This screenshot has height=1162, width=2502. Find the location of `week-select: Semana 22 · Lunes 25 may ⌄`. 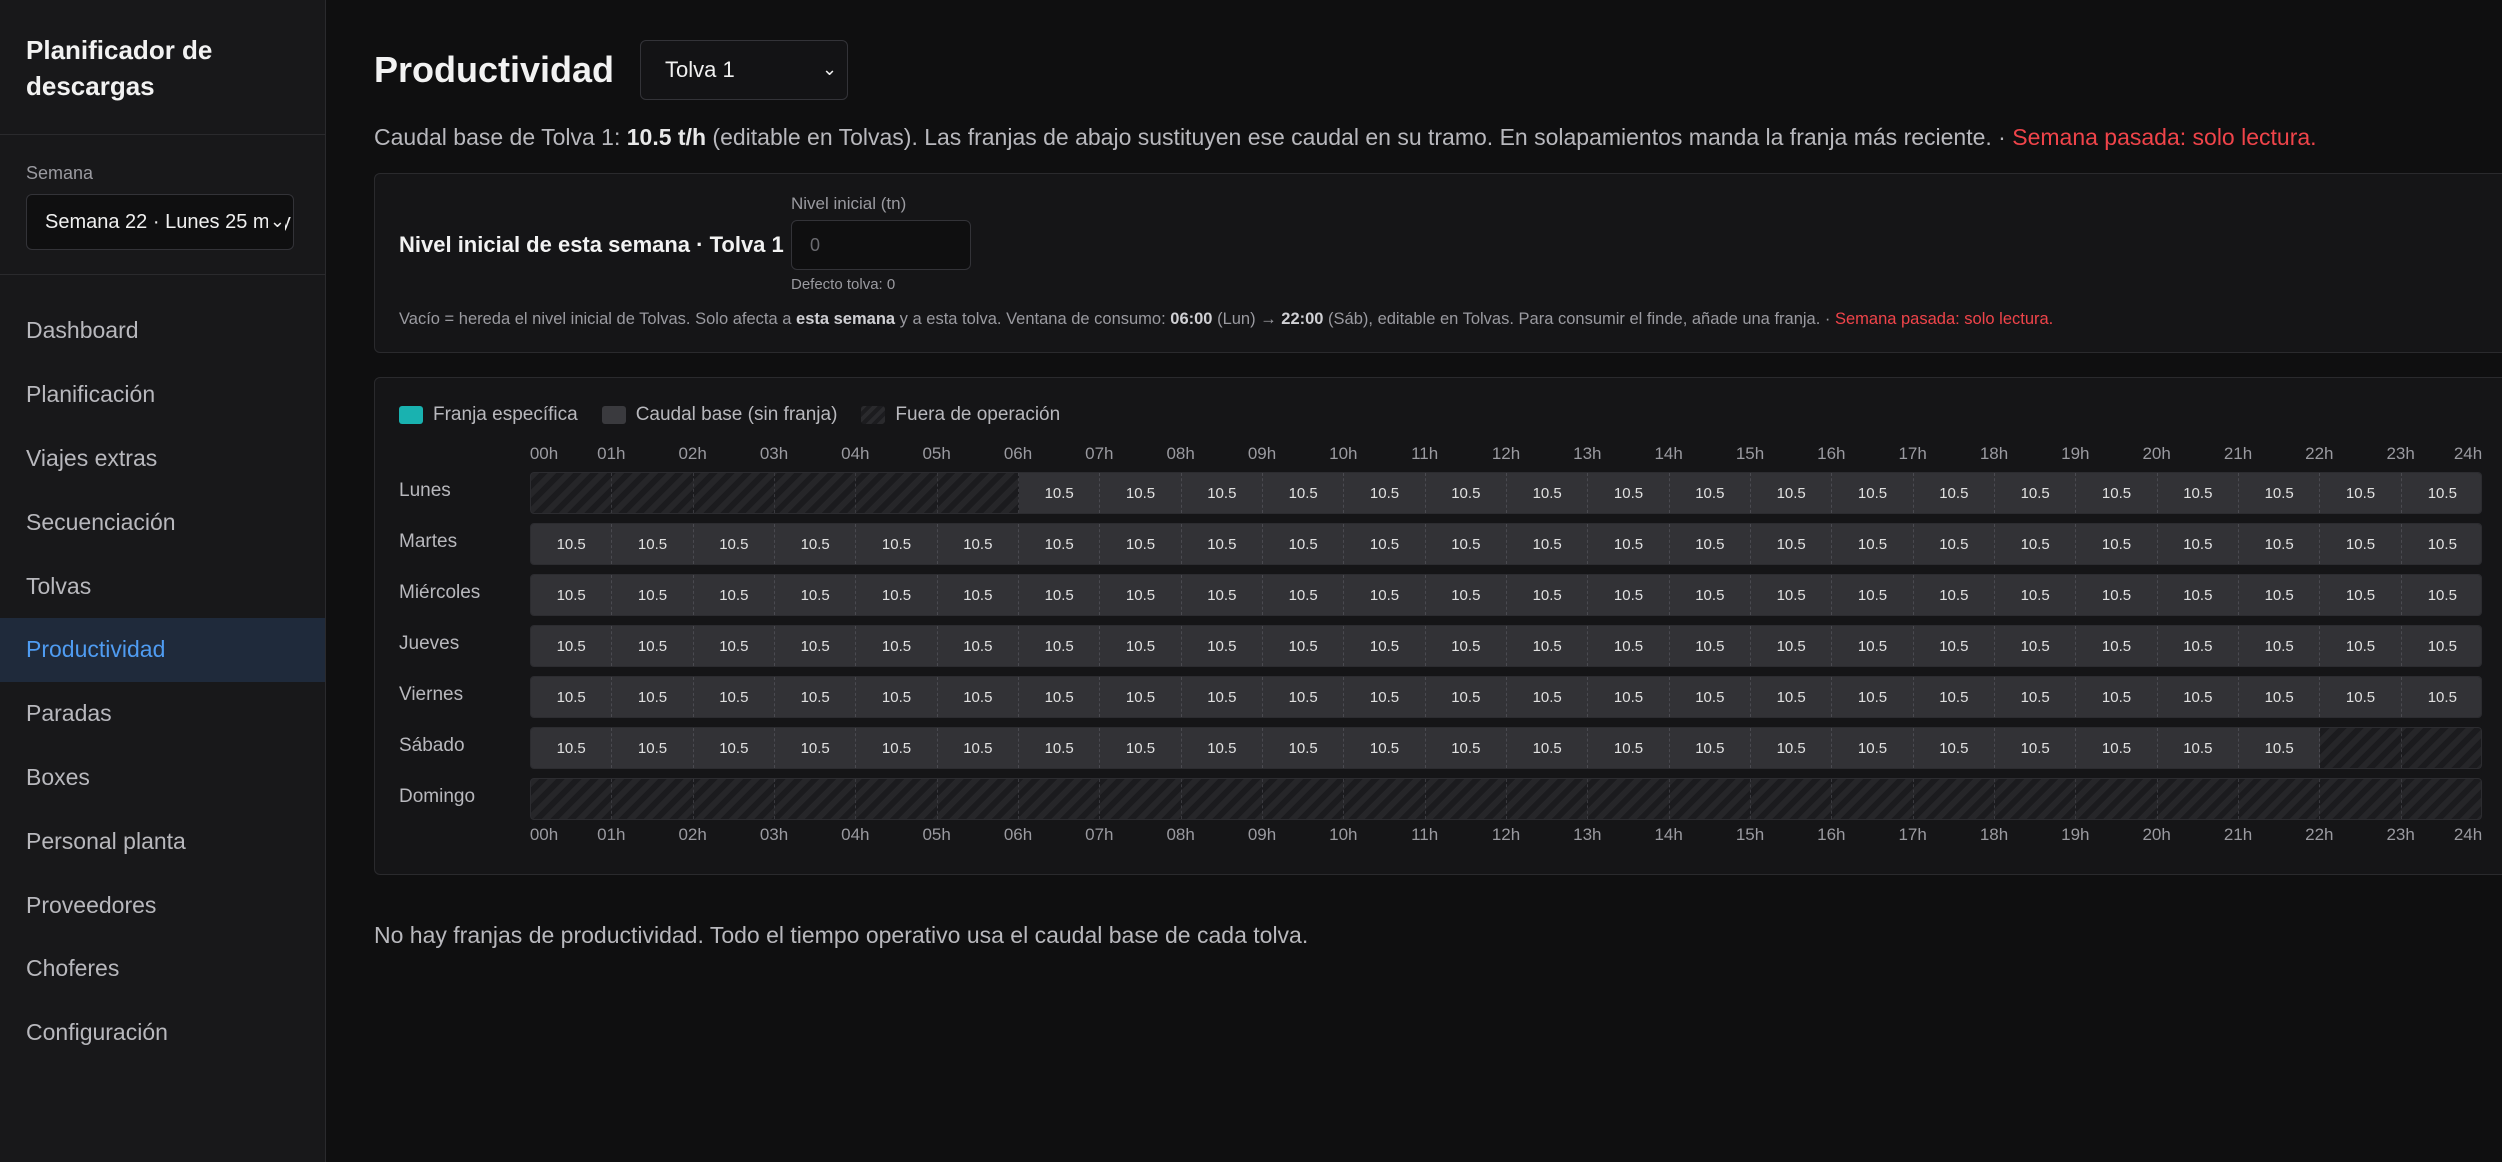

week-select: Semana 22 · Lunes 25 may ⌄ is located at coordinates (160, 222).